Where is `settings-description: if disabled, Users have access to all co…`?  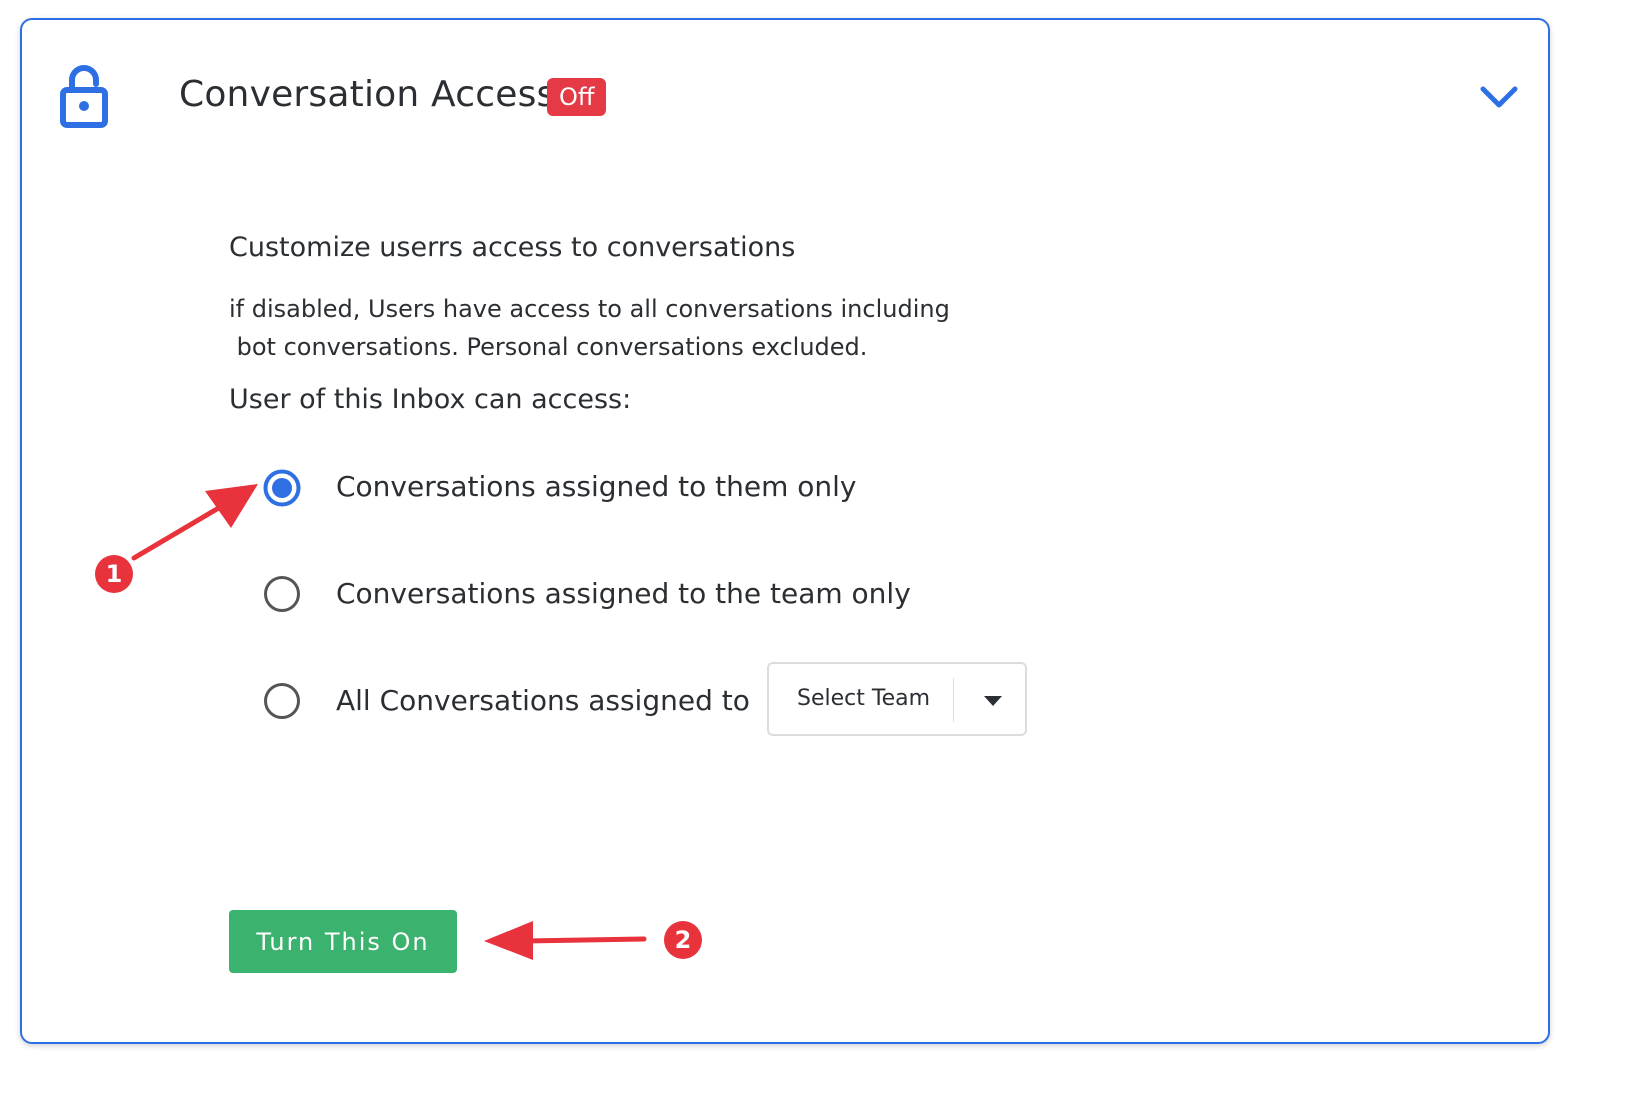 settings-description: if disabled, Users have access to all co… is located at coordinates (589, 328).